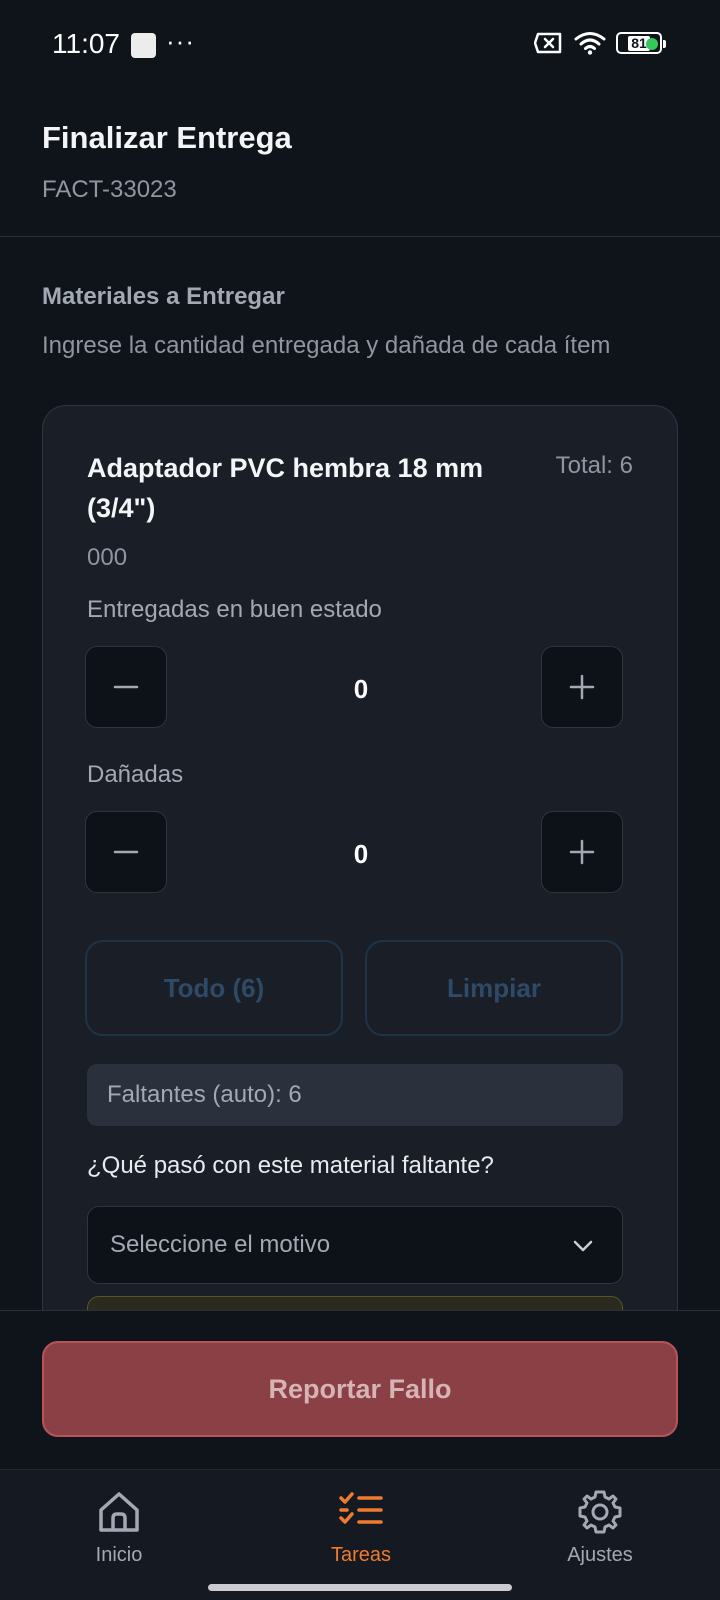  What do you see at coordinates (583, 1246) in the screenshot?
I see `chevron-down-icon` at bounding box center [583, 1246].